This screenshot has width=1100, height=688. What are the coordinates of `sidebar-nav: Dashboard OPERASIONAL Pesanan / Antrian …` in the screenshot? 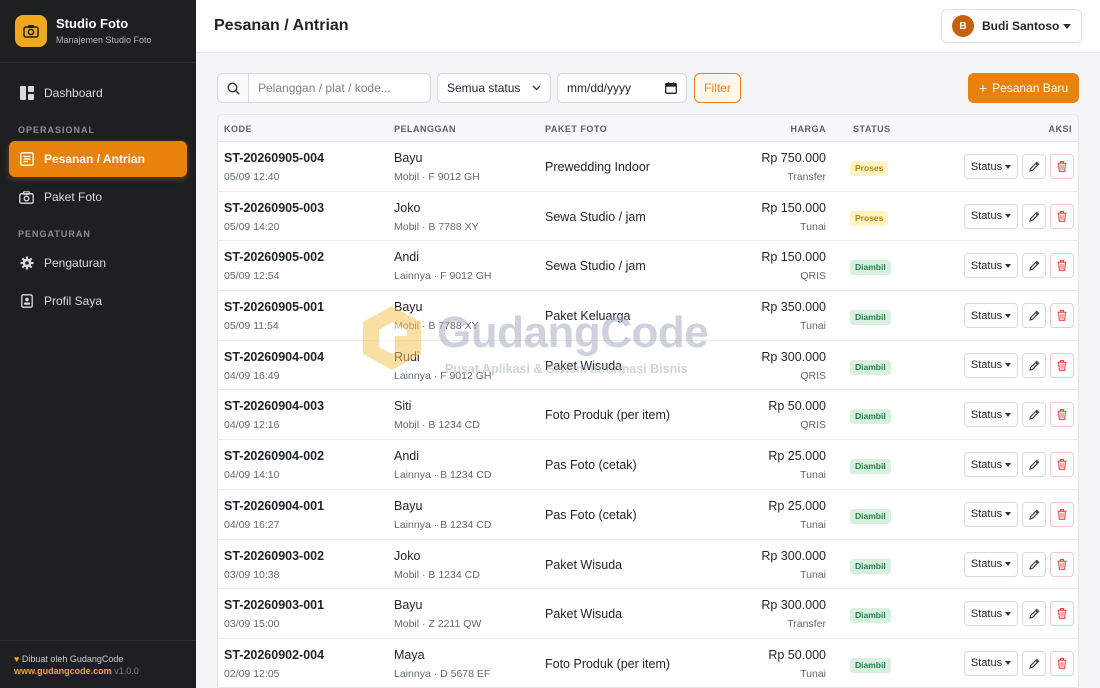 It's located at (98, 191).